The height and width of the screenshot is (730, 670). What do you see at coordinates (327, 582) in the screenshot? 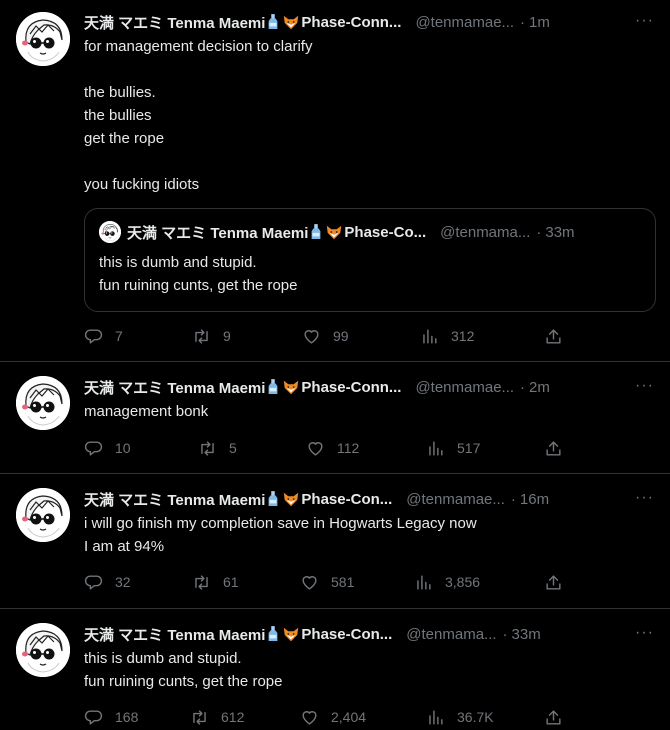
I see `like-button: 581` at bounding box center [327, 582].